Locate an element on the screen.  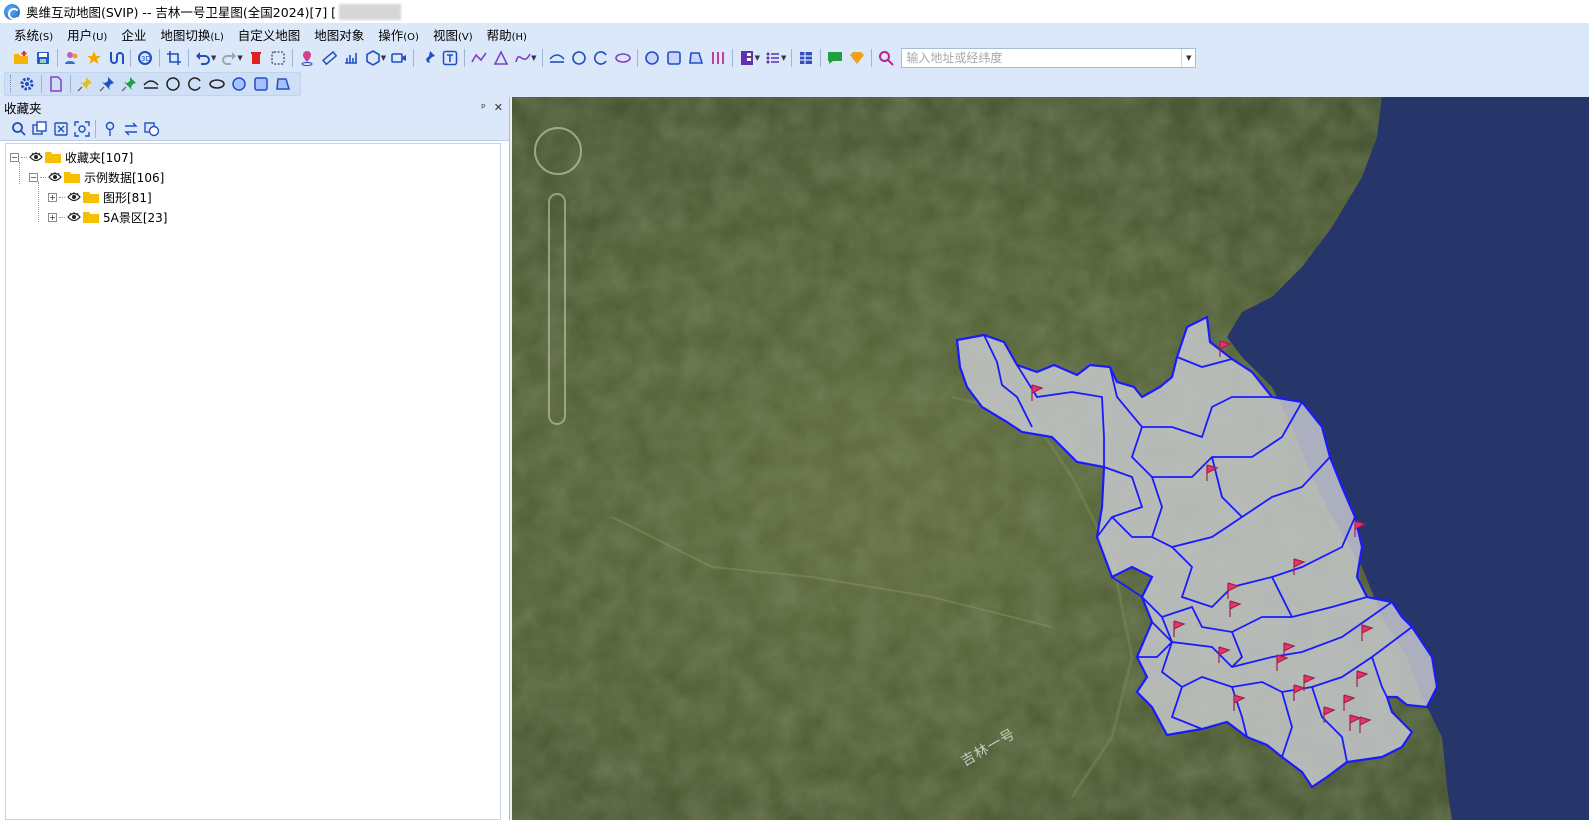
ellipse-tool-button is located at coordinates (217, 84).